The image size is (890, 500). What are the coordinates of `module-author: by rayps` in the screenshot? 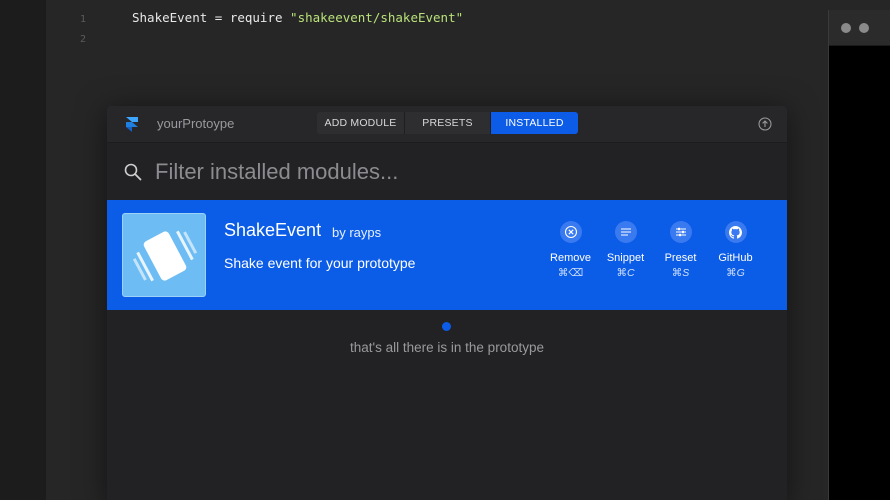 It's located at (357, 232).